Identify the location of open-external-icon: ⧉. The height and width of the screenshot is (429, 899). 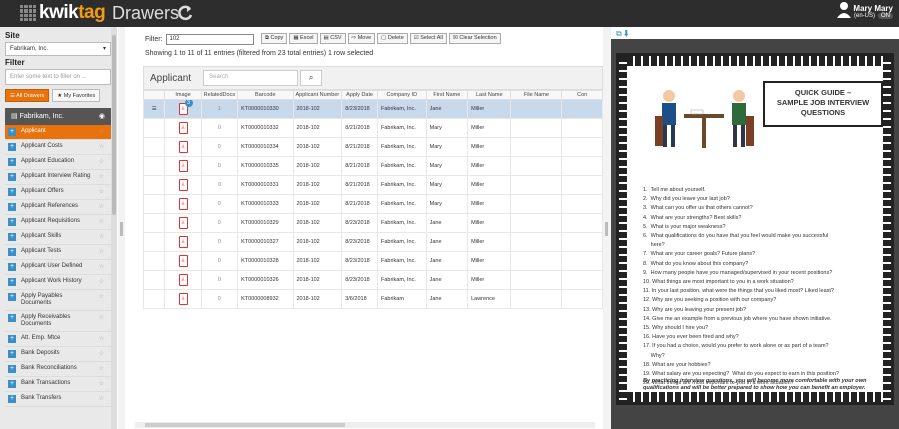
(619, 33).